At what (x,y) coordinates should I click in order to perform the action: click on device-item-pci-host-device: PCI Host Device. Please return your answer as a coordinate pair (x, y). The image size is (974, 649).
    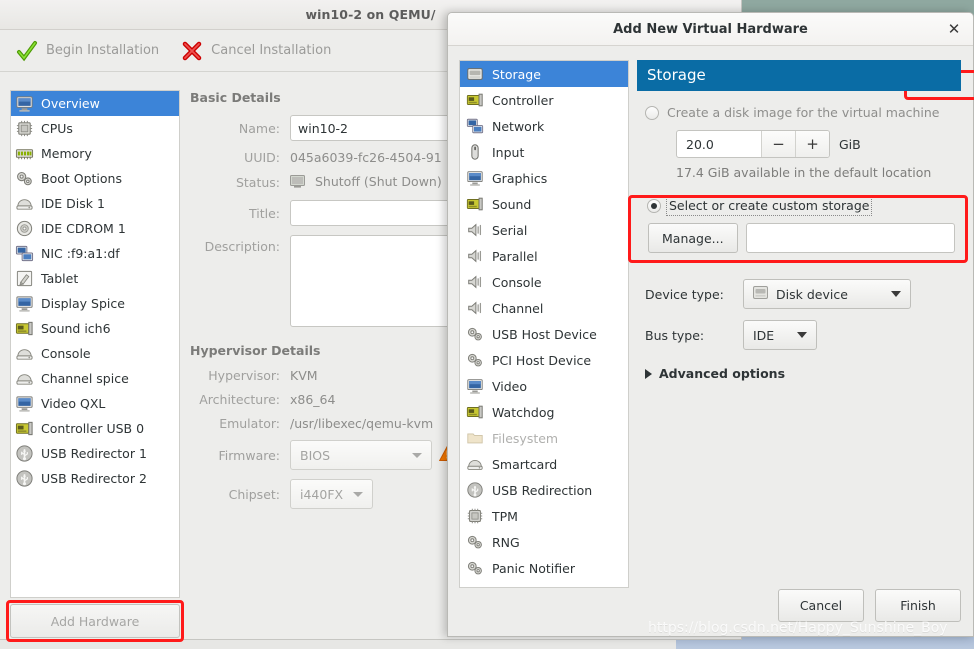
    Looking at the image, I should click on (544, 360).